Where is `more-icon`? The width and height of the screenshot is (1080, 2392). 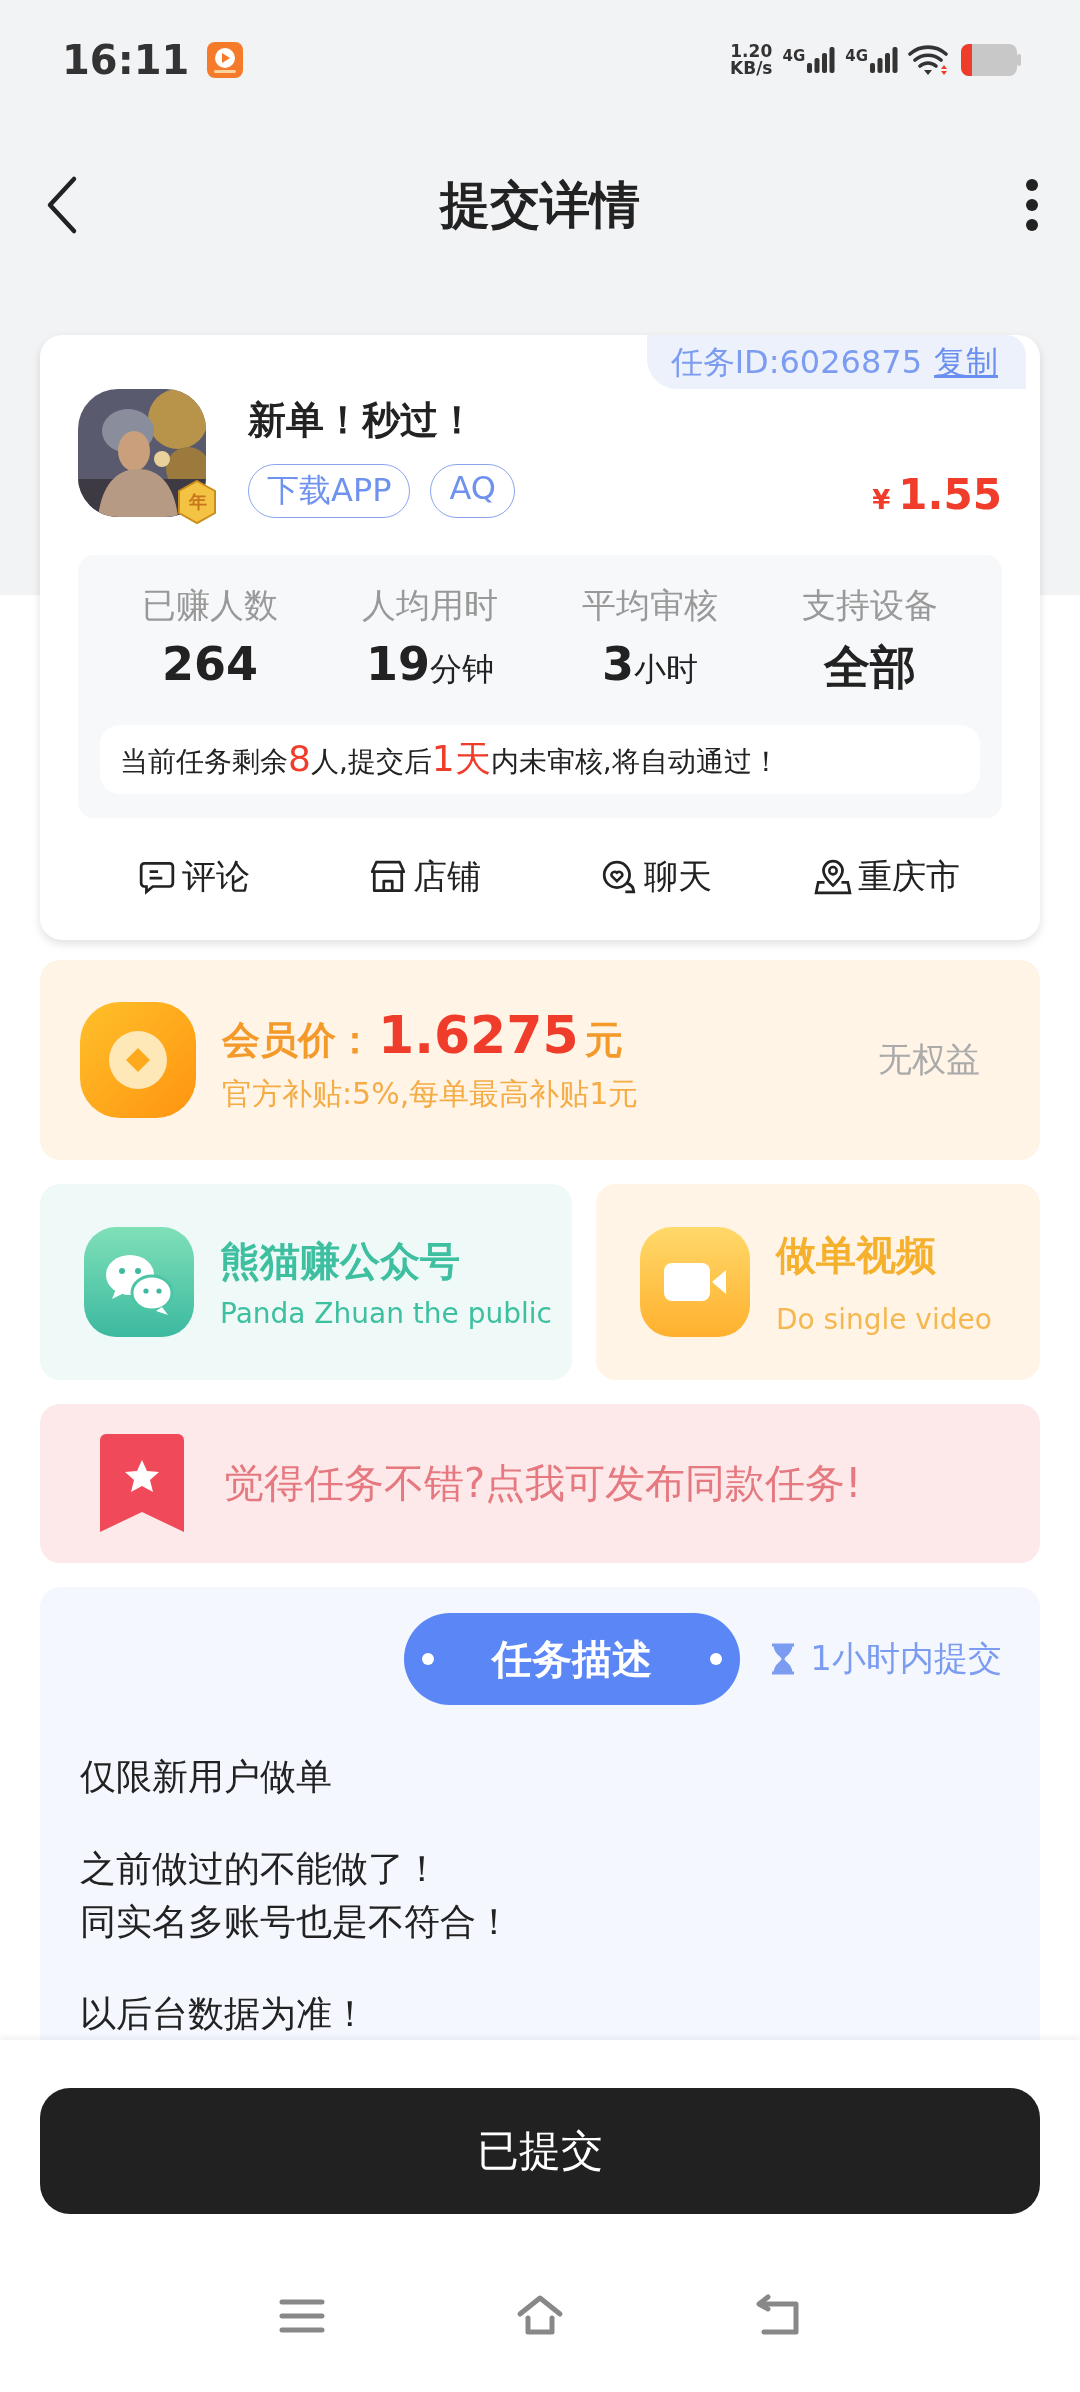
more-icon is located at coordinates (1032, 205).